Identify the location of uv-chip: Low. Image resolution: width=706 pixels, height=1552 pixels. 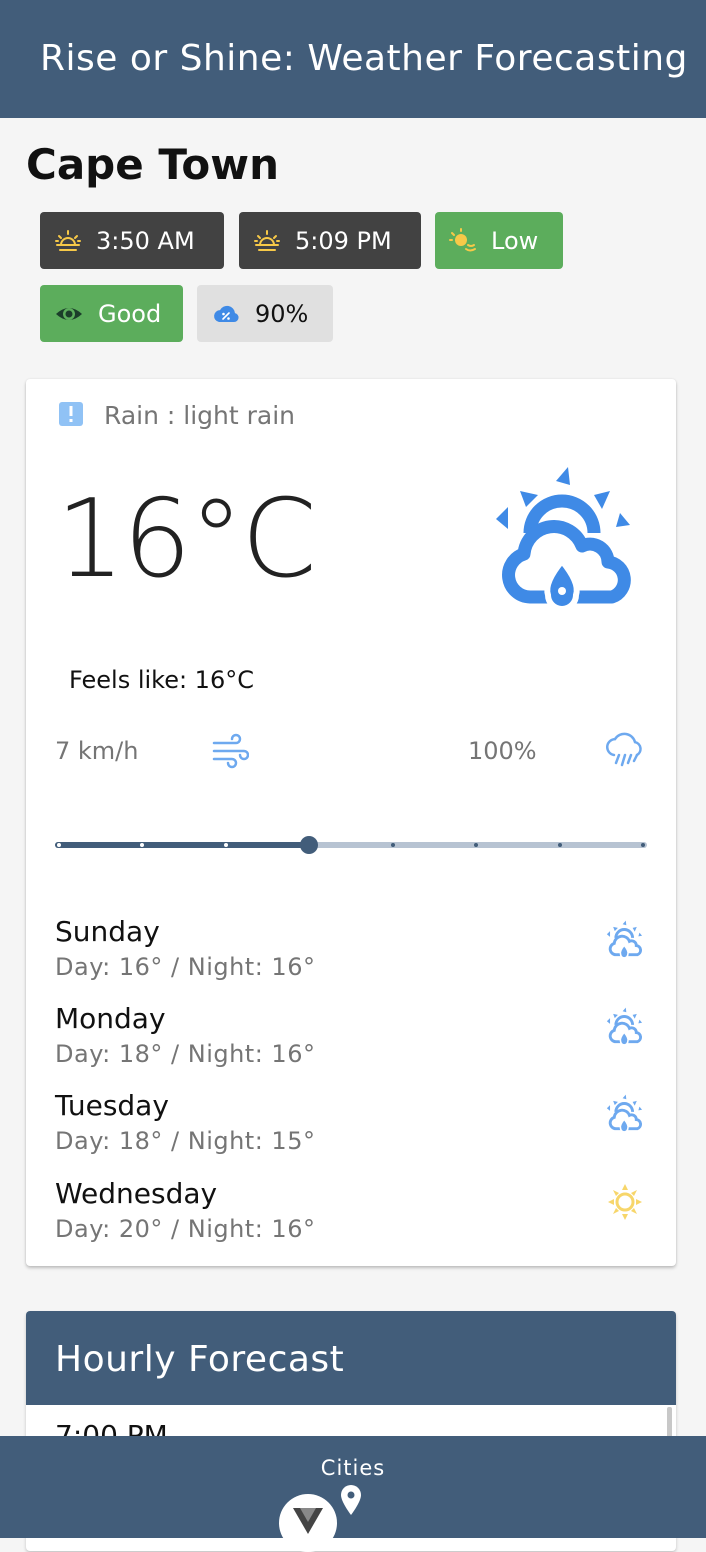
(499, 240).